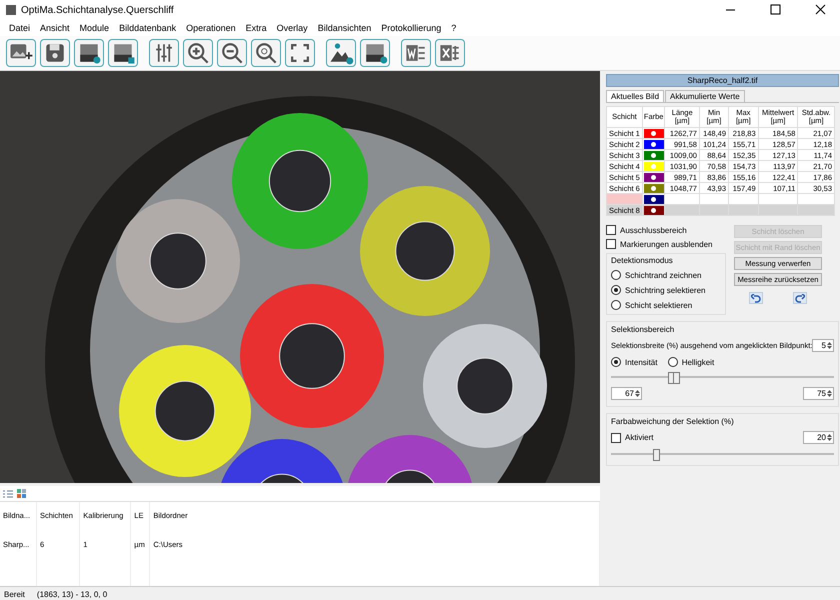 This screenshot has width=840, height=600. I want to click on list-view-icon, so click(8, 493).